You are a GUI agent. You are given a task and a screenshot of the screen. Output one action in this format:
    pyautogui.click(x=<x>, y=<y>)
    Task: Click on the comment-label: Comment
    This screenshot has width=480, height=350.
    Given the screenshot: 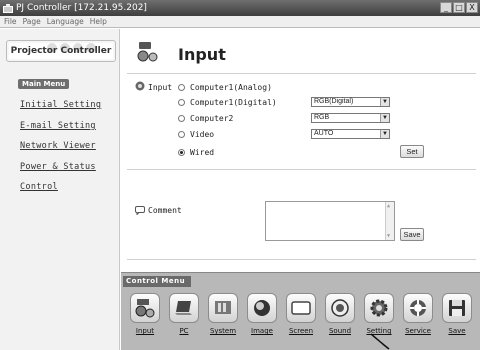 What is the action you would take?
    pyautogui.click(x=165, y=210)
    